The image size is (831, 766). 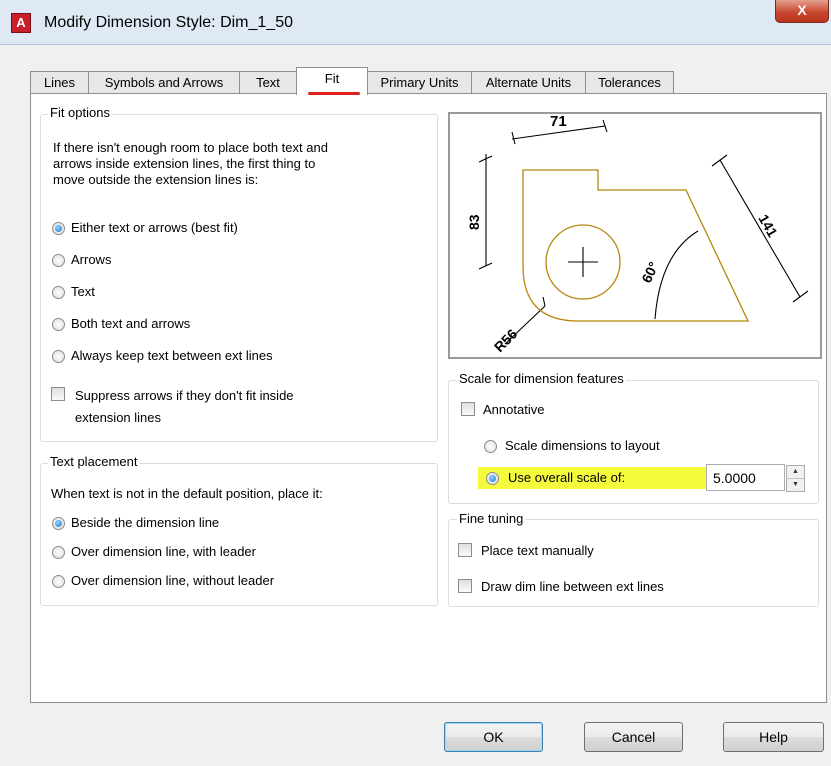 I want to click on label-arrows: Arrows, so click(x=91, y=259).